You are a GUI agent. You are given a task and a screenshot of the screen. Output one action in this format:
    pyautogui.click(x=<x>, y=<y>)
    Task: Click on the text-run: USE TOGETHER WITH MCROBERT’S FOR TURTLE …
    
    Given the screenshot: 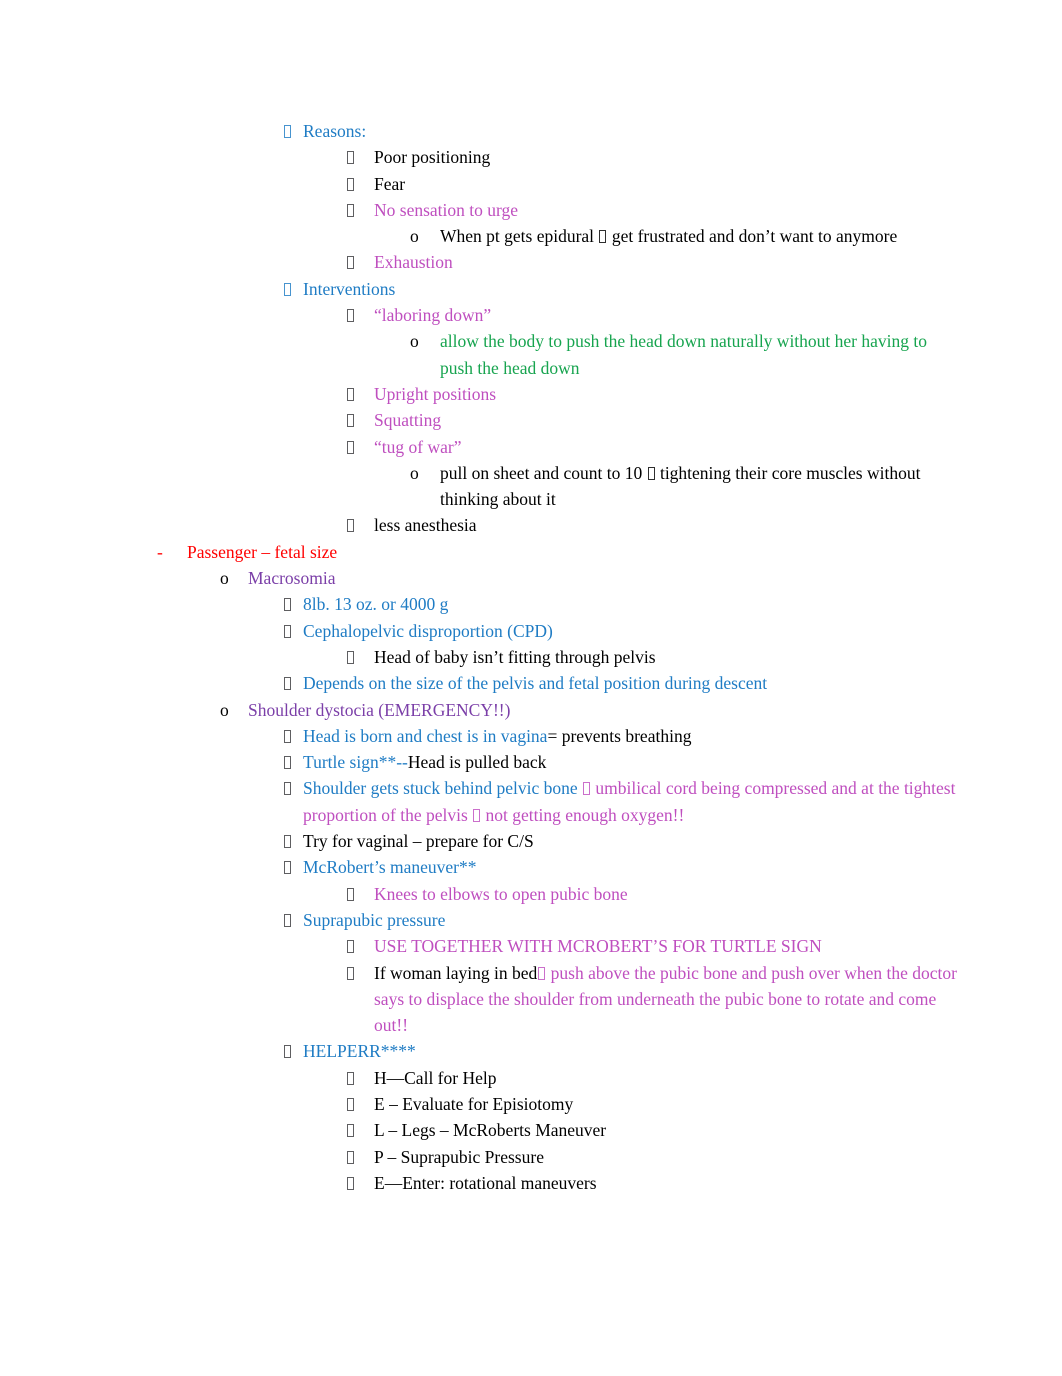 What is the action you would take?
    pyautogui.click(x=598, y=946)
    